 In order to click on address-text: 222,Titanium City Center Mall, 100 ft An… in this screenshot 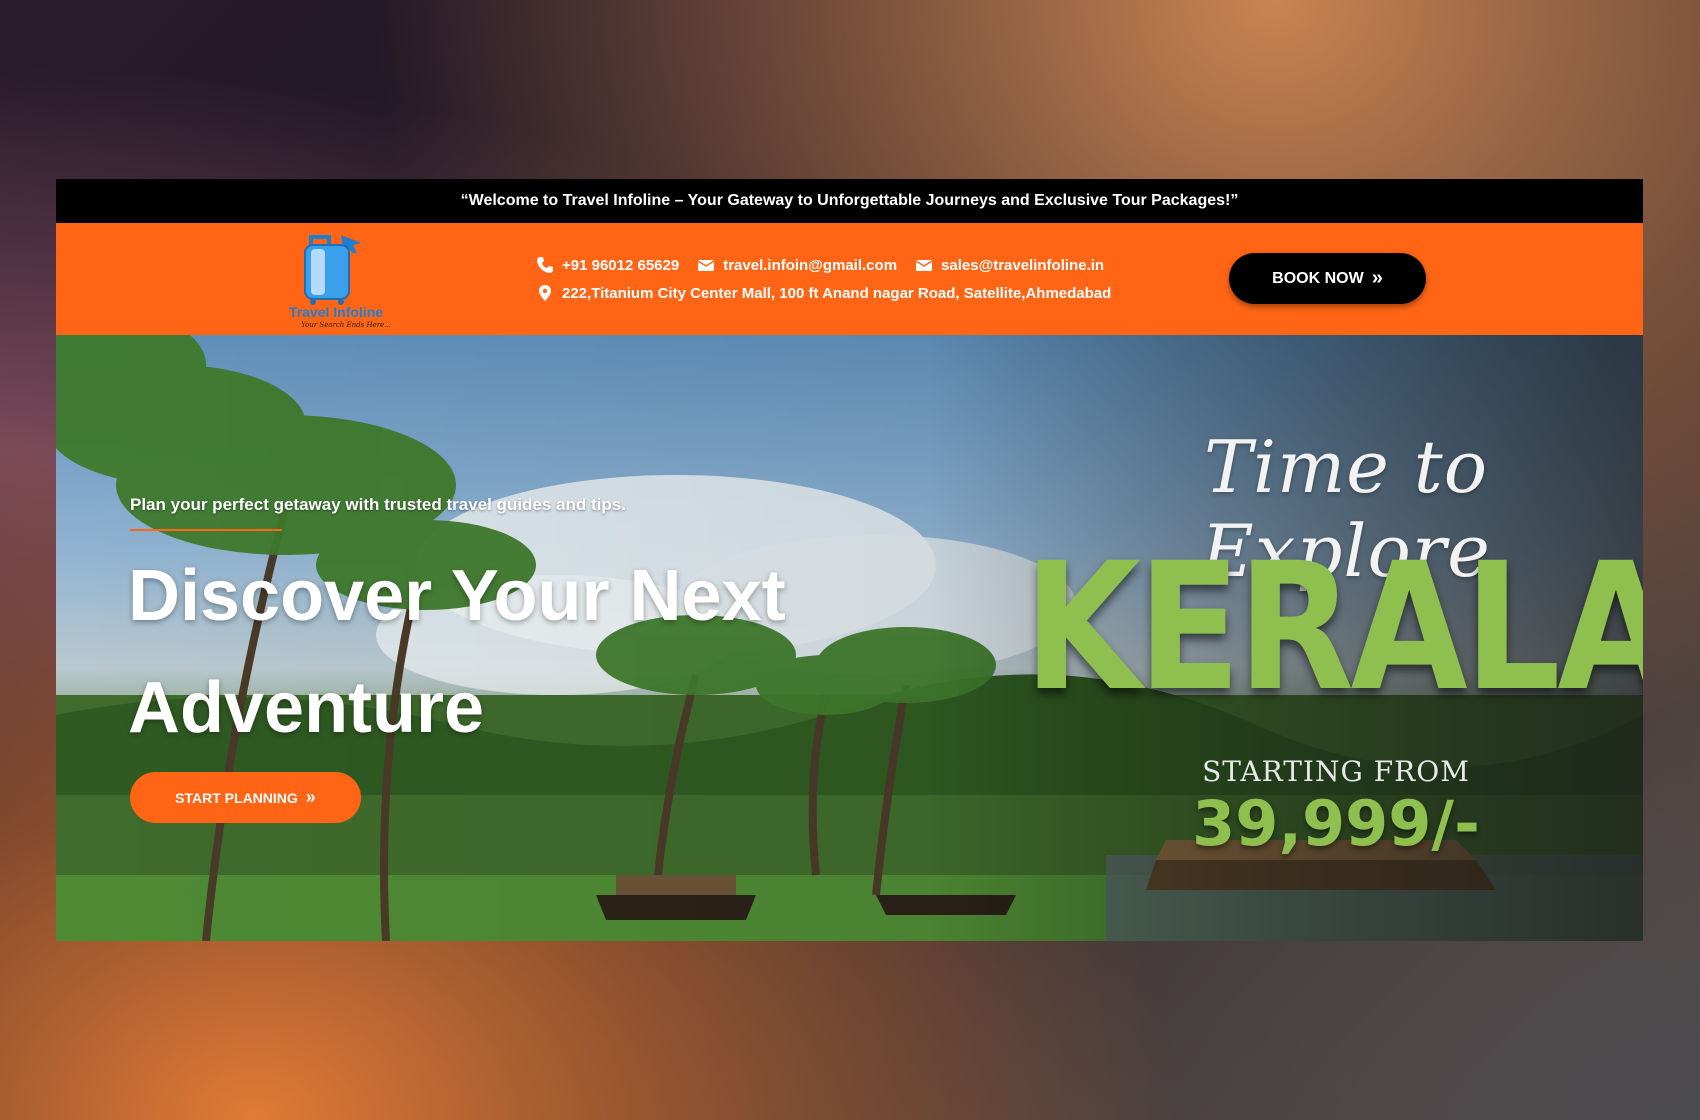, I will do `click(837, 293)`.